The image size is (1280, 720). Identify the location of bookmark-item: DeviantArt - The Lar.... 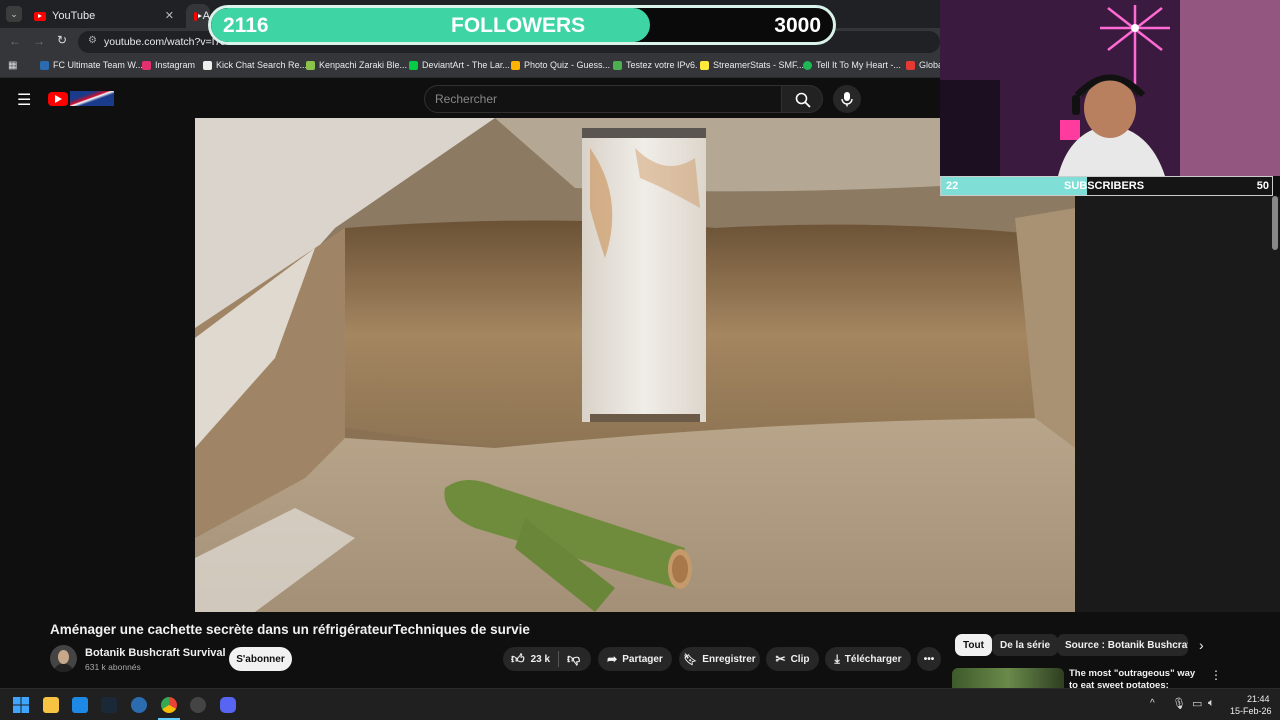
(459, 65).